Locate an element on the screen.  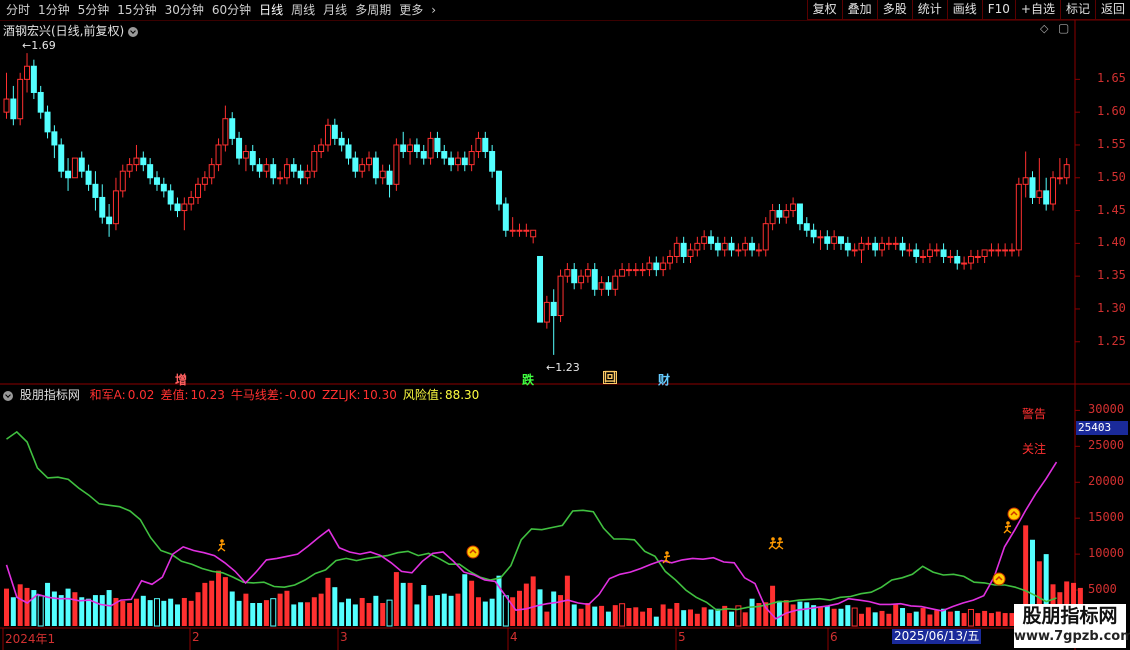
event-mark-cai: 财 is located at coordinates (664, 379).